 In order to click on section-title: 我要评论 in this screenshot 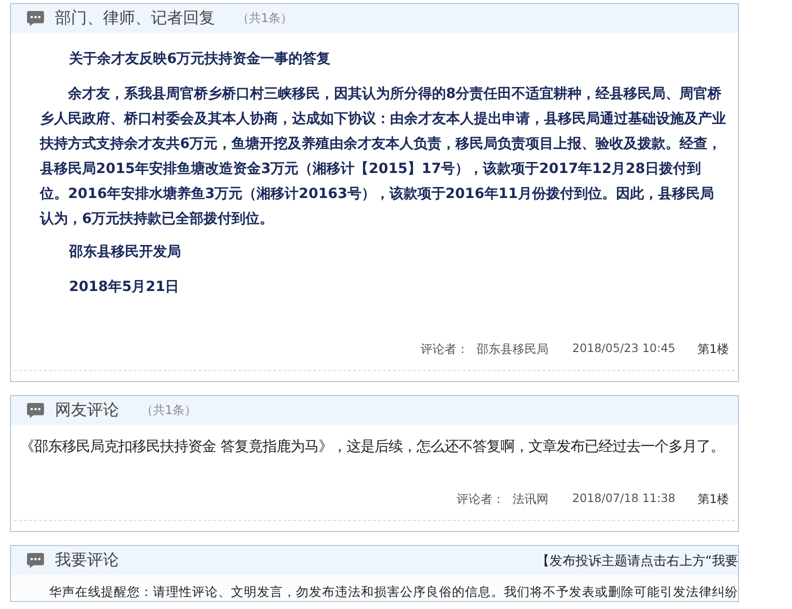, I will do `click(87, 560)`.